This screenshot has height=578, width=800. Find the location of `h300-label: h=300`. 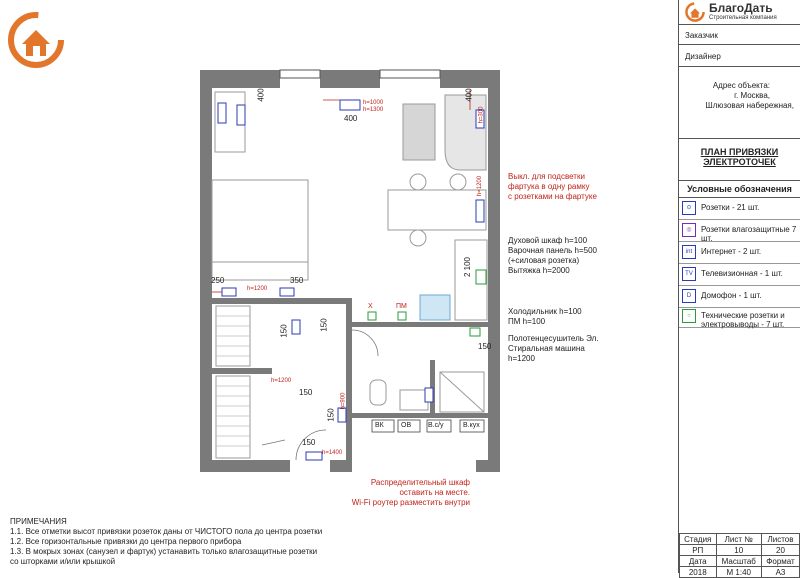

h300-label: h=300 is located at coordinates (481, 115).